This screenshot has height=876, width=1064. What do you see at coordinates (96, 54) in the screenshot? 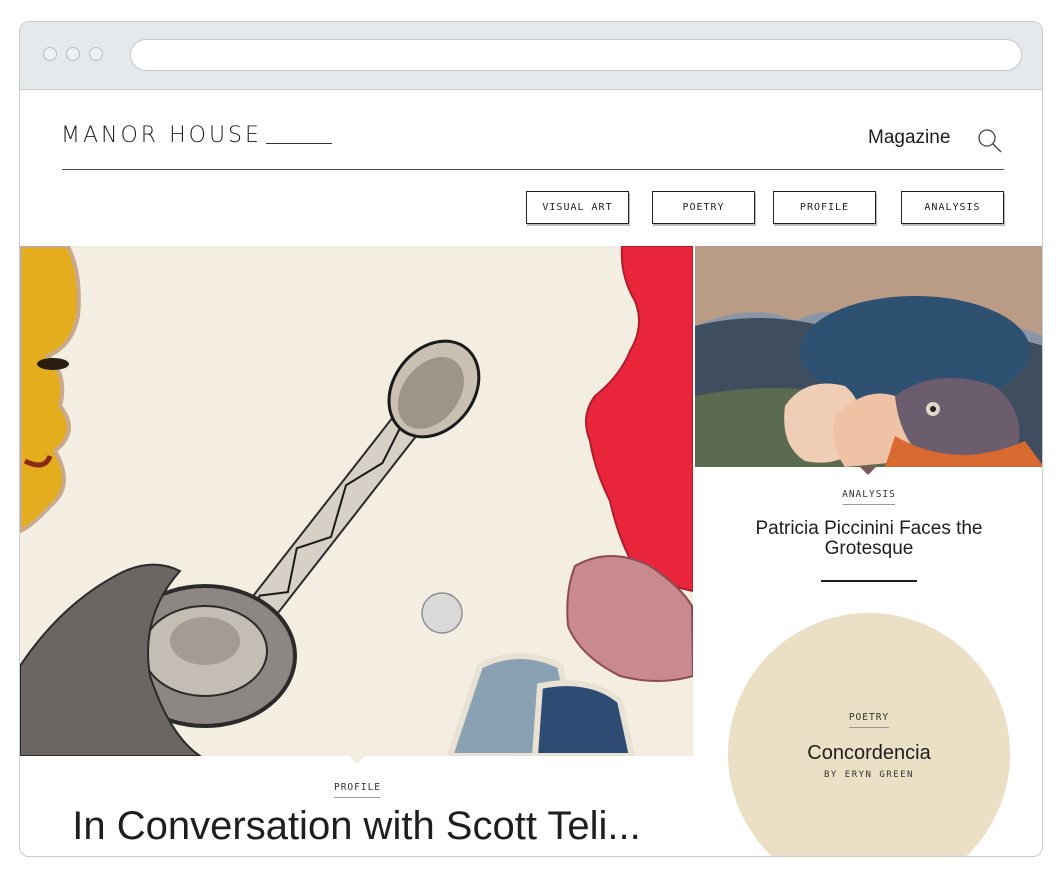
I see `window-maximize-dot` at bounding box center [96, 54].